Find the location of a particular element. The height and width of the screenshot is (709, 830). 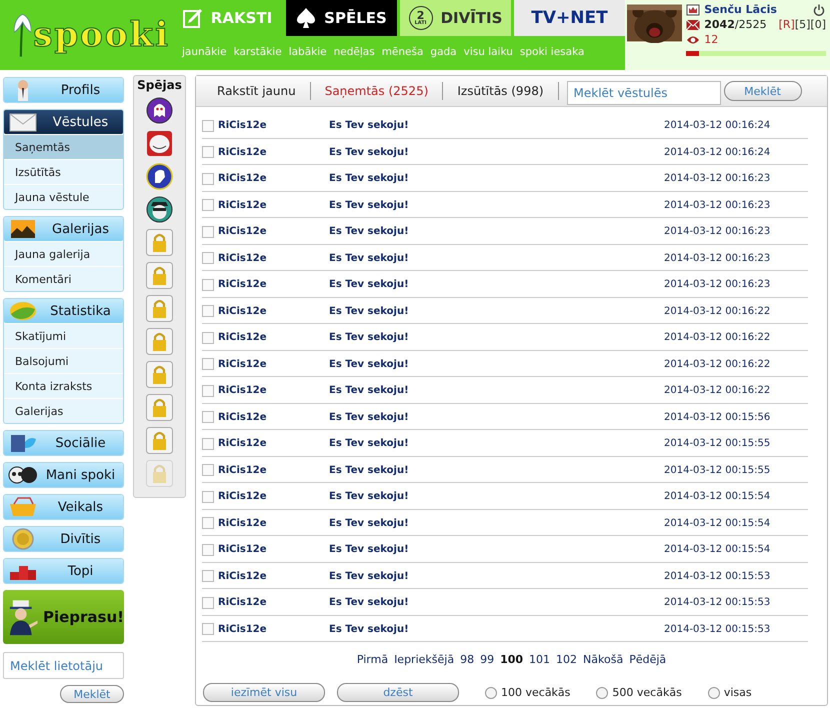

action-button: iezīmēt visu is located at coordinates (264, 692).